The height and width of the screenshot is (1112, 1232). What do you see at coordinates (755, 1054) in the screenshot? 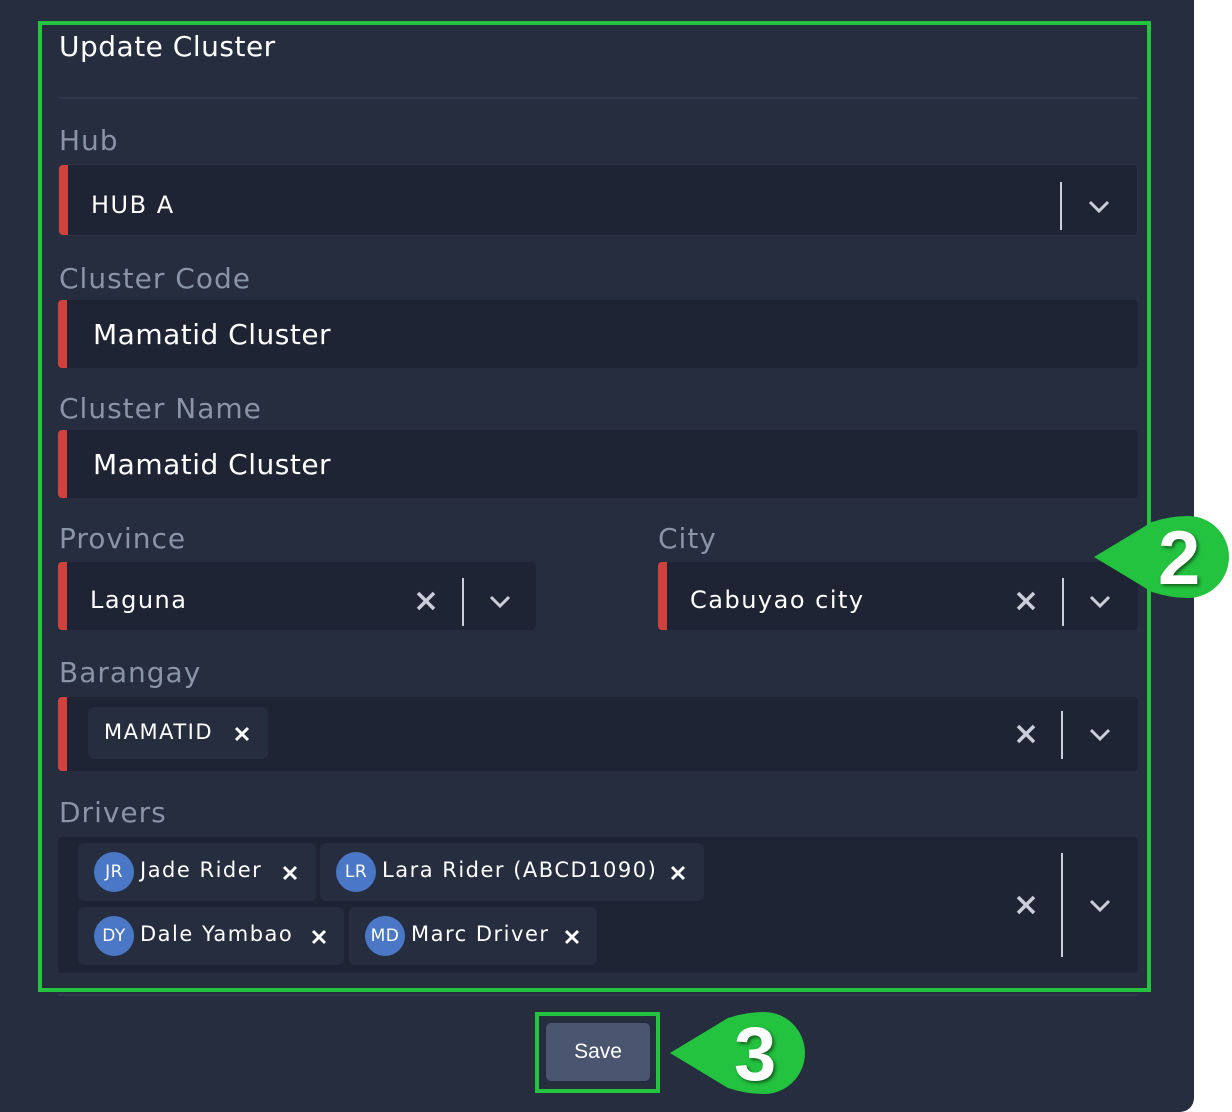
I see `callout-number-3: 3` at bounding box center [755, 1054].